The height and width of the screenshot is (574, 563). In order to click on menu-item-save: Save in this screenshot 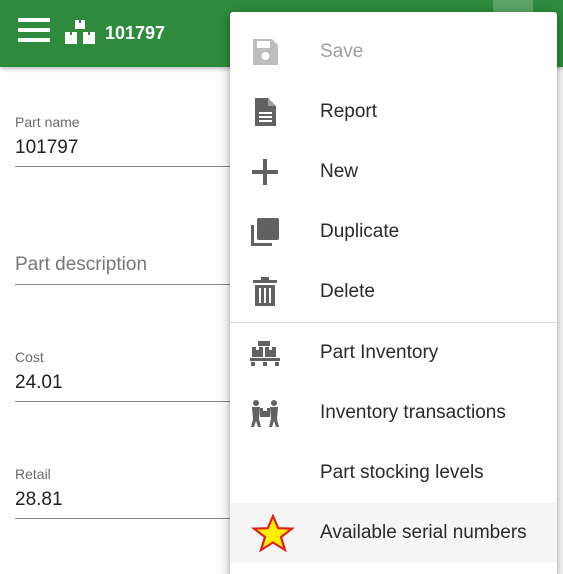, I will do `click(393, 52)`.